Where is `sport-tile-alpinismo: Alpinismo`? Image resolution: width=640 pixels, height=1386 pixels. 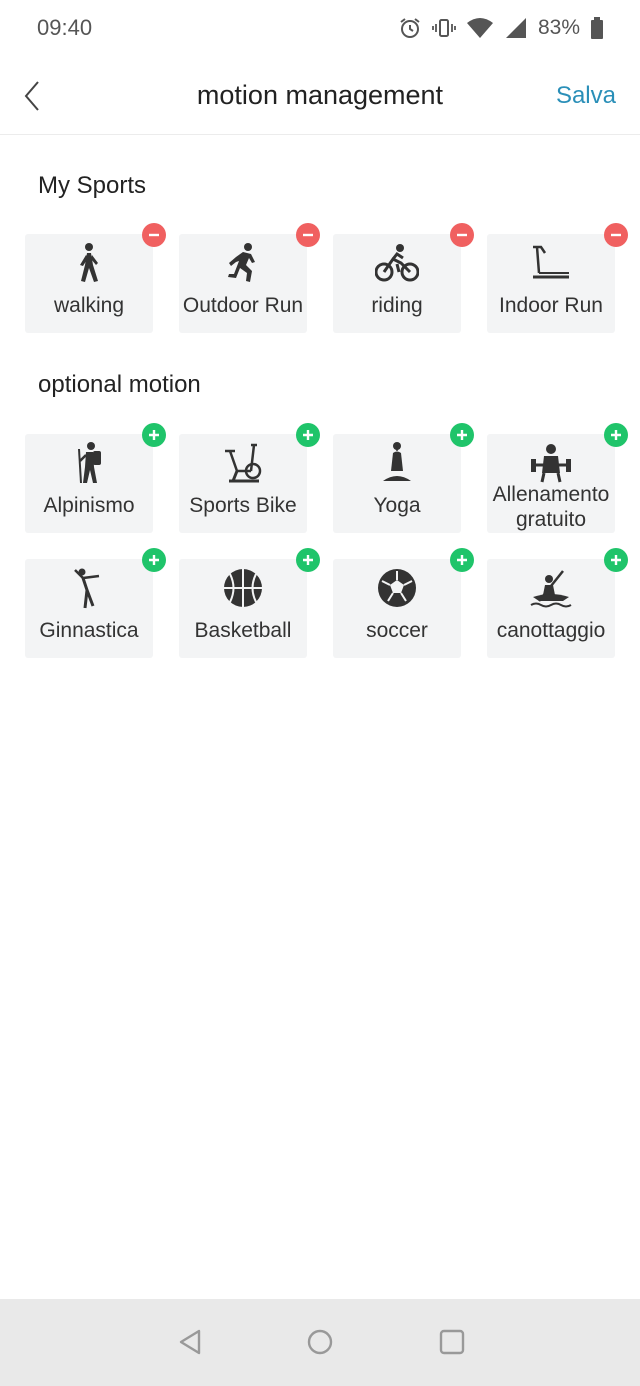 sport-tile-alpinismo: Alpinismo is located at coordinates (95, 478).